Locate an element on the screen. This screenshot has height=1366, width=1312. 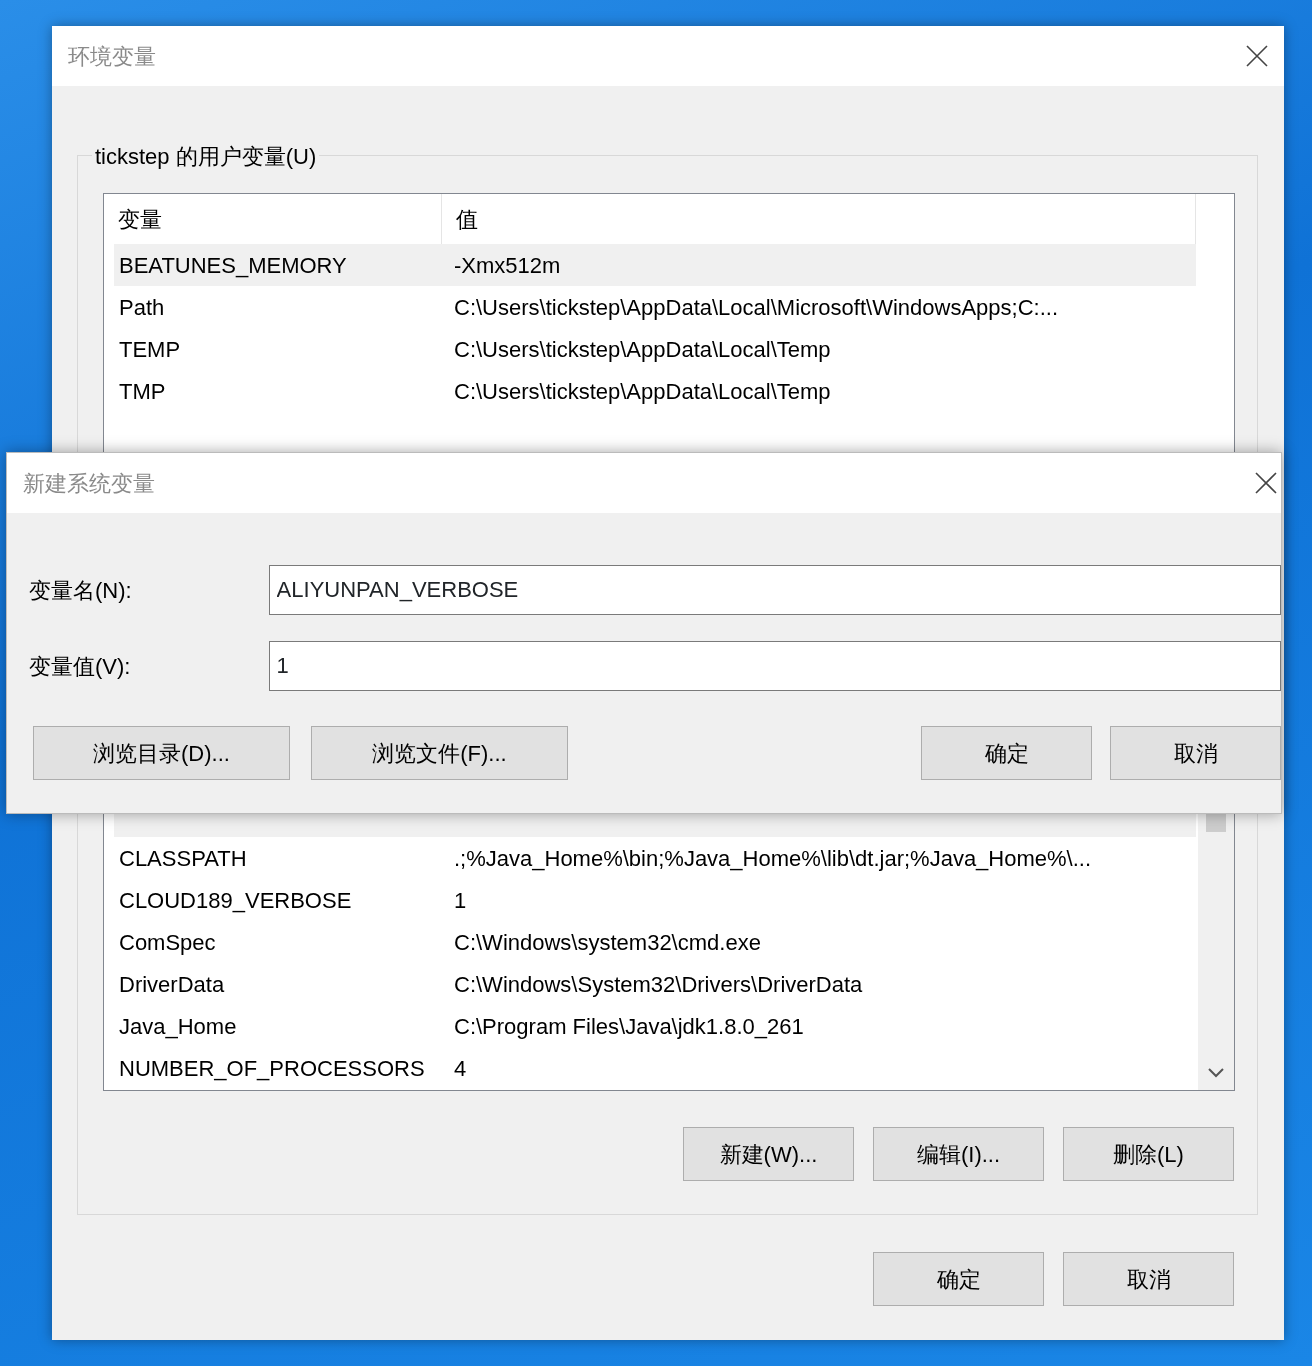
list-row: TMP C:\Users\tickstep\AppData\Local\Temp is located at coordinates (655, 391).